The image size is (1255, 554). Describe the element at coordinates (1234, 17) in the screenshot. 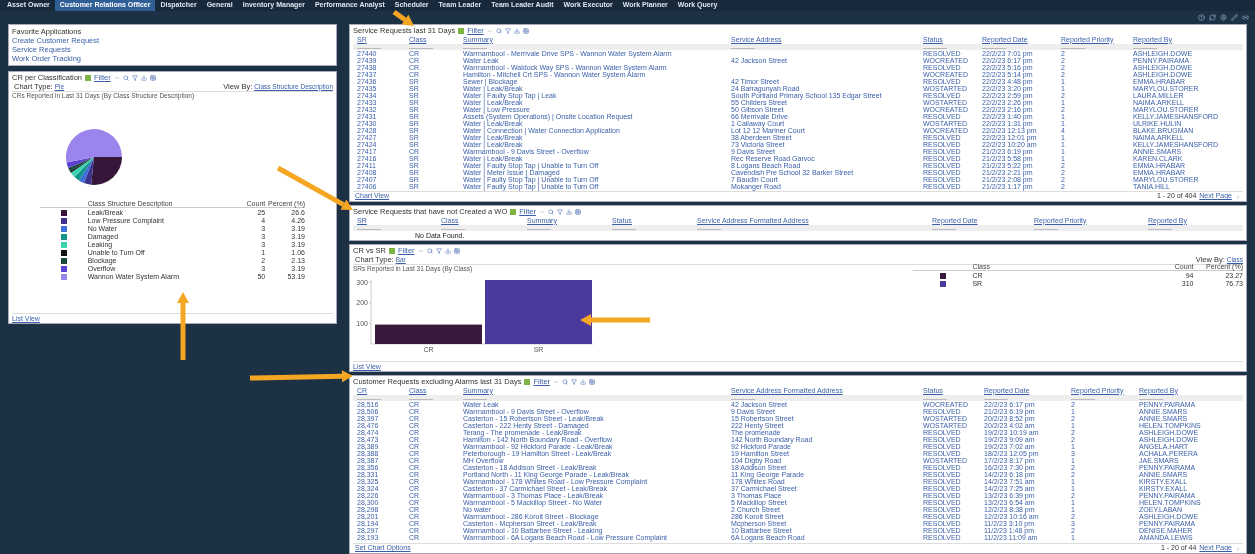

I see `pencil-icon` at that location.